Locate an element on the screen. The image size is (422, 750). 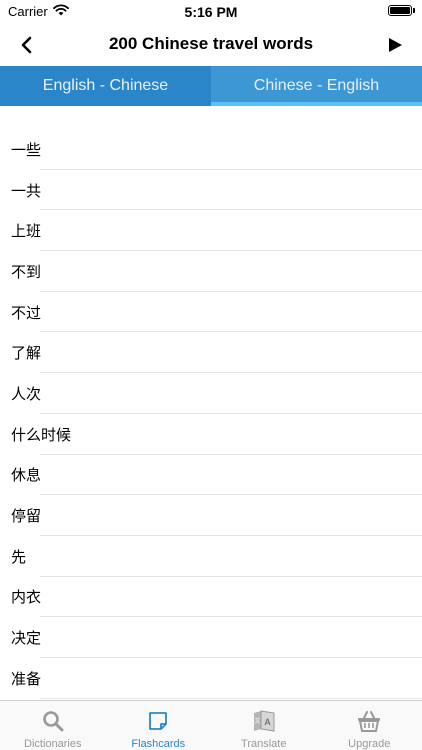
chevron-left-icon is located at coordinates (26, 45).